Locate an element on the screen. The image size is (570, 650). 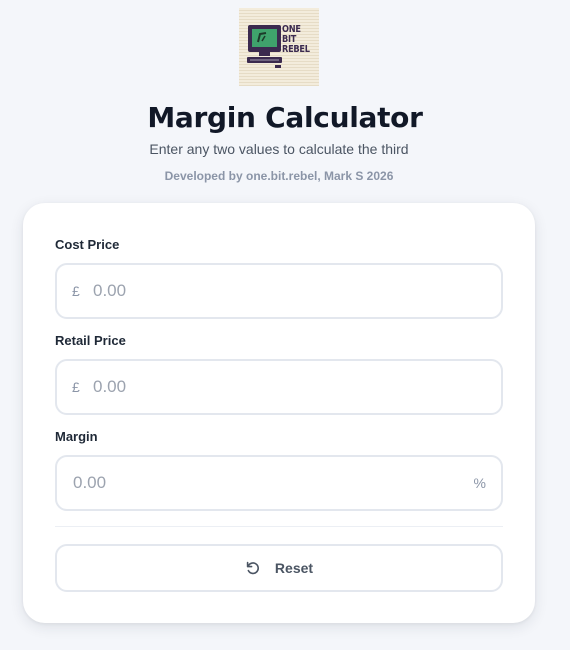
page-title: Margin Calculator is located at coordinates (285, 117).